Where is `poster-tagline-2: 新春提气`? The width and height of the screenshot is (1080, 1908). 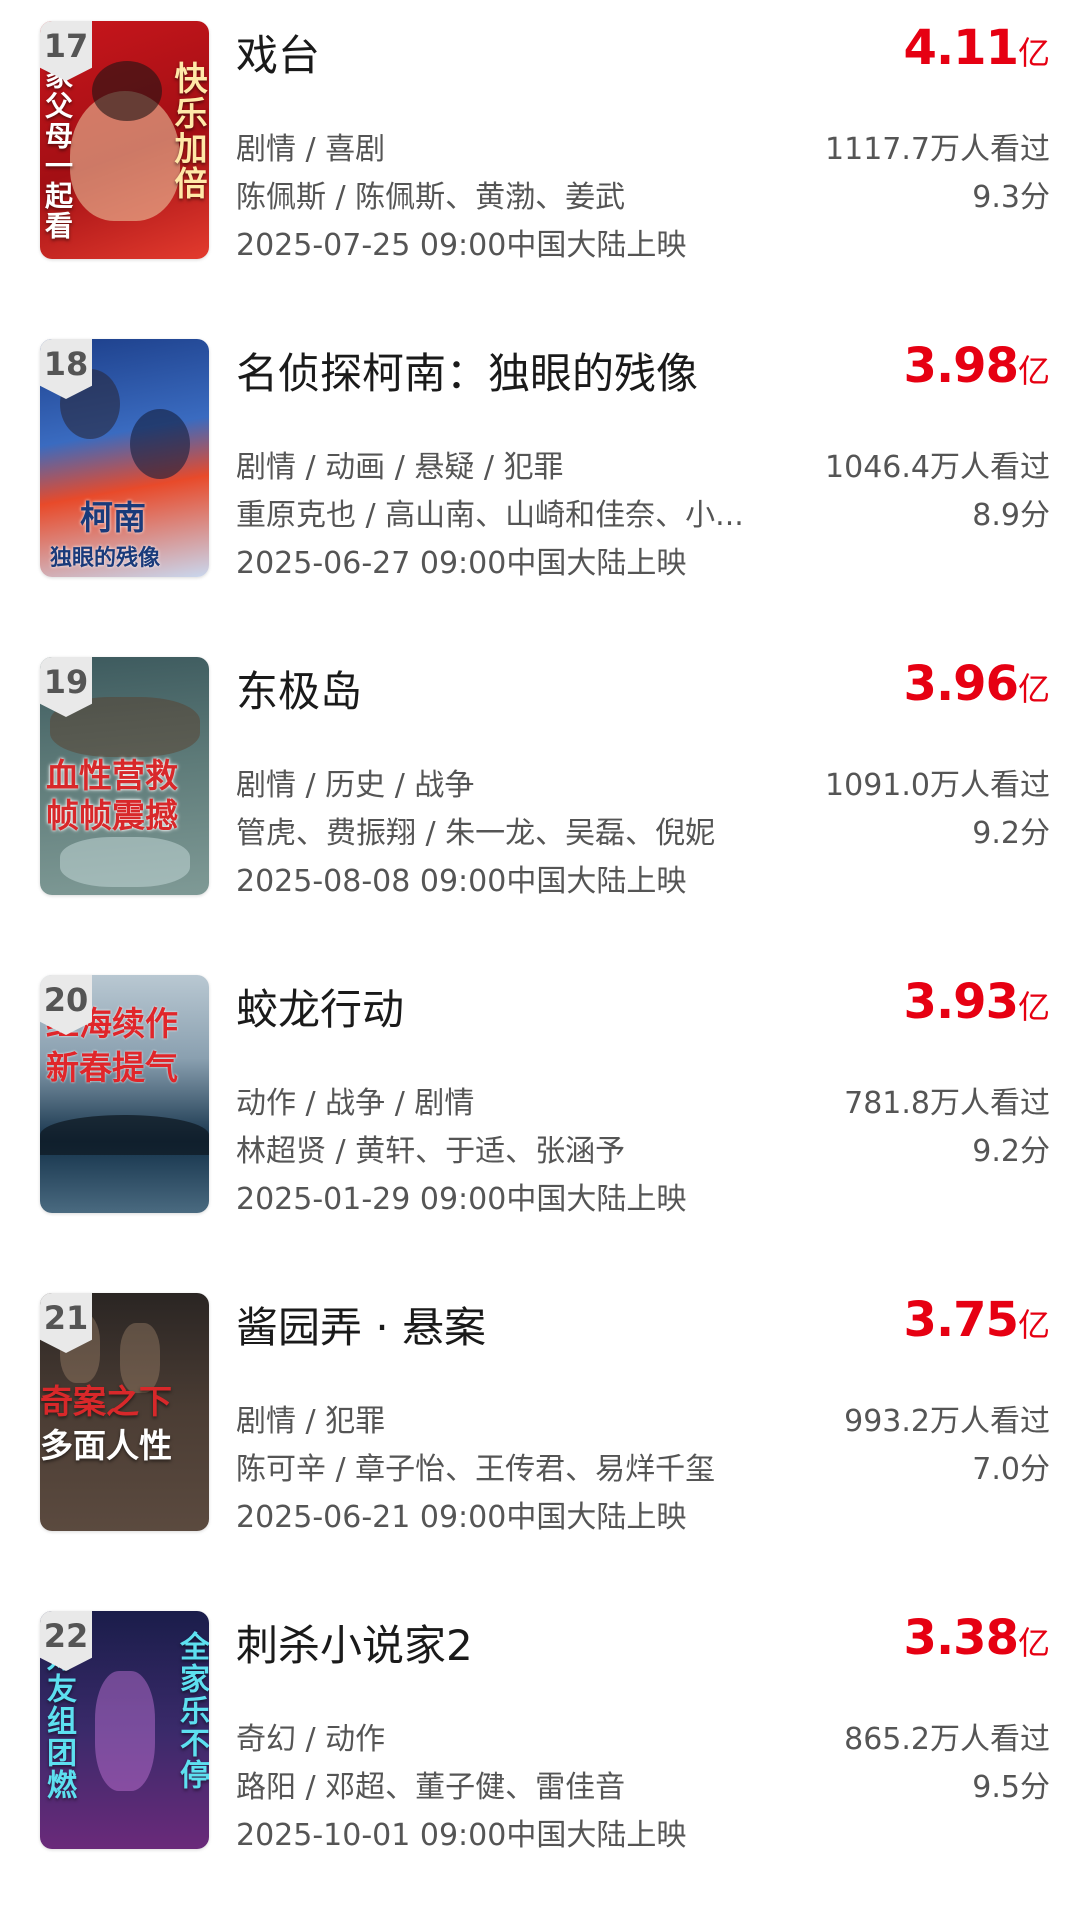
poster-tagline-2: 新春提气 is located at coordinates (112, 1067).